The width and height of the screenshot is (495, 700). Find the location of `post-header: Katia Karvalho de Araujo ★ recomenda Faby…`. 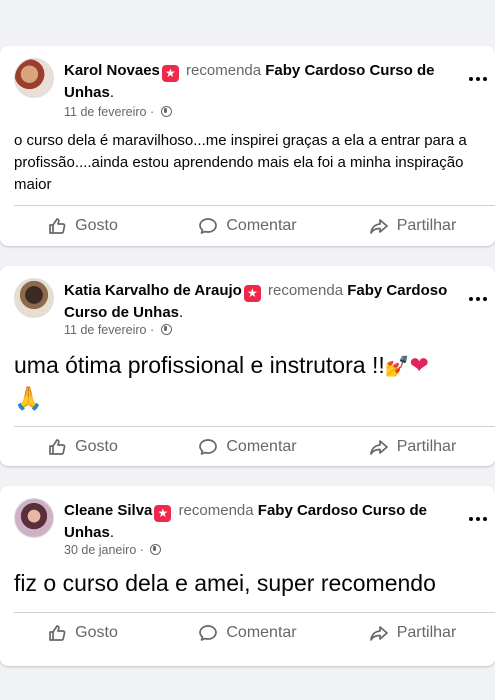

post-header: Katia Karvalho de Araujo ★ recomenda Faby… is located at coordinates (256, 301).